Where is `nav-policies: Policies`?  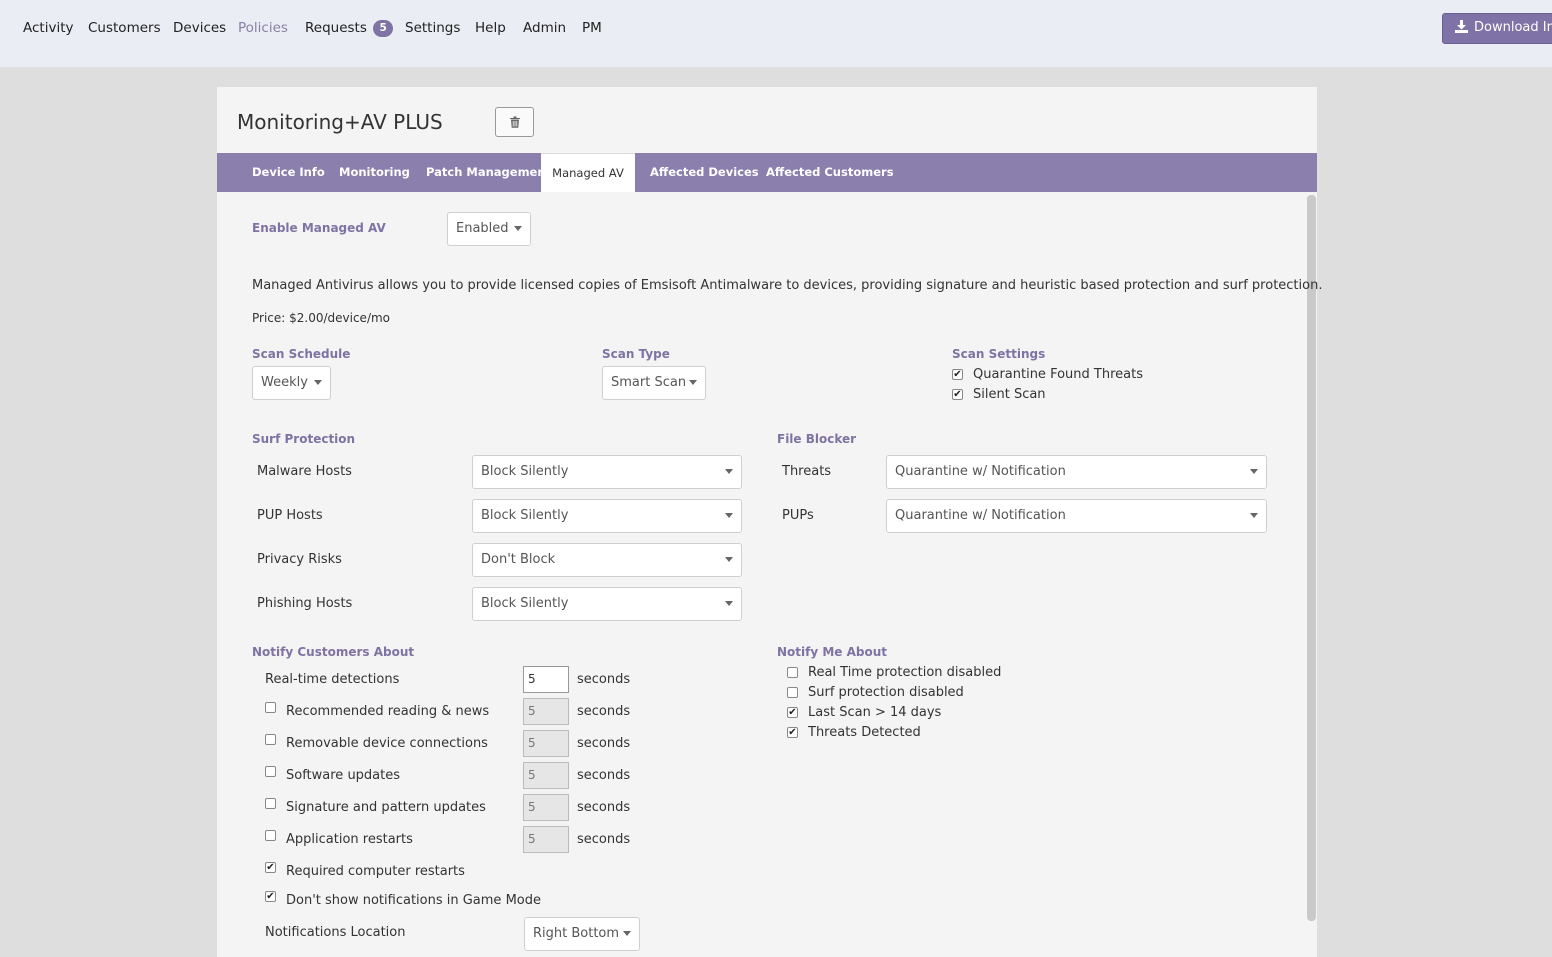
nav-policies: Policies is located at coordinates (263, 28).